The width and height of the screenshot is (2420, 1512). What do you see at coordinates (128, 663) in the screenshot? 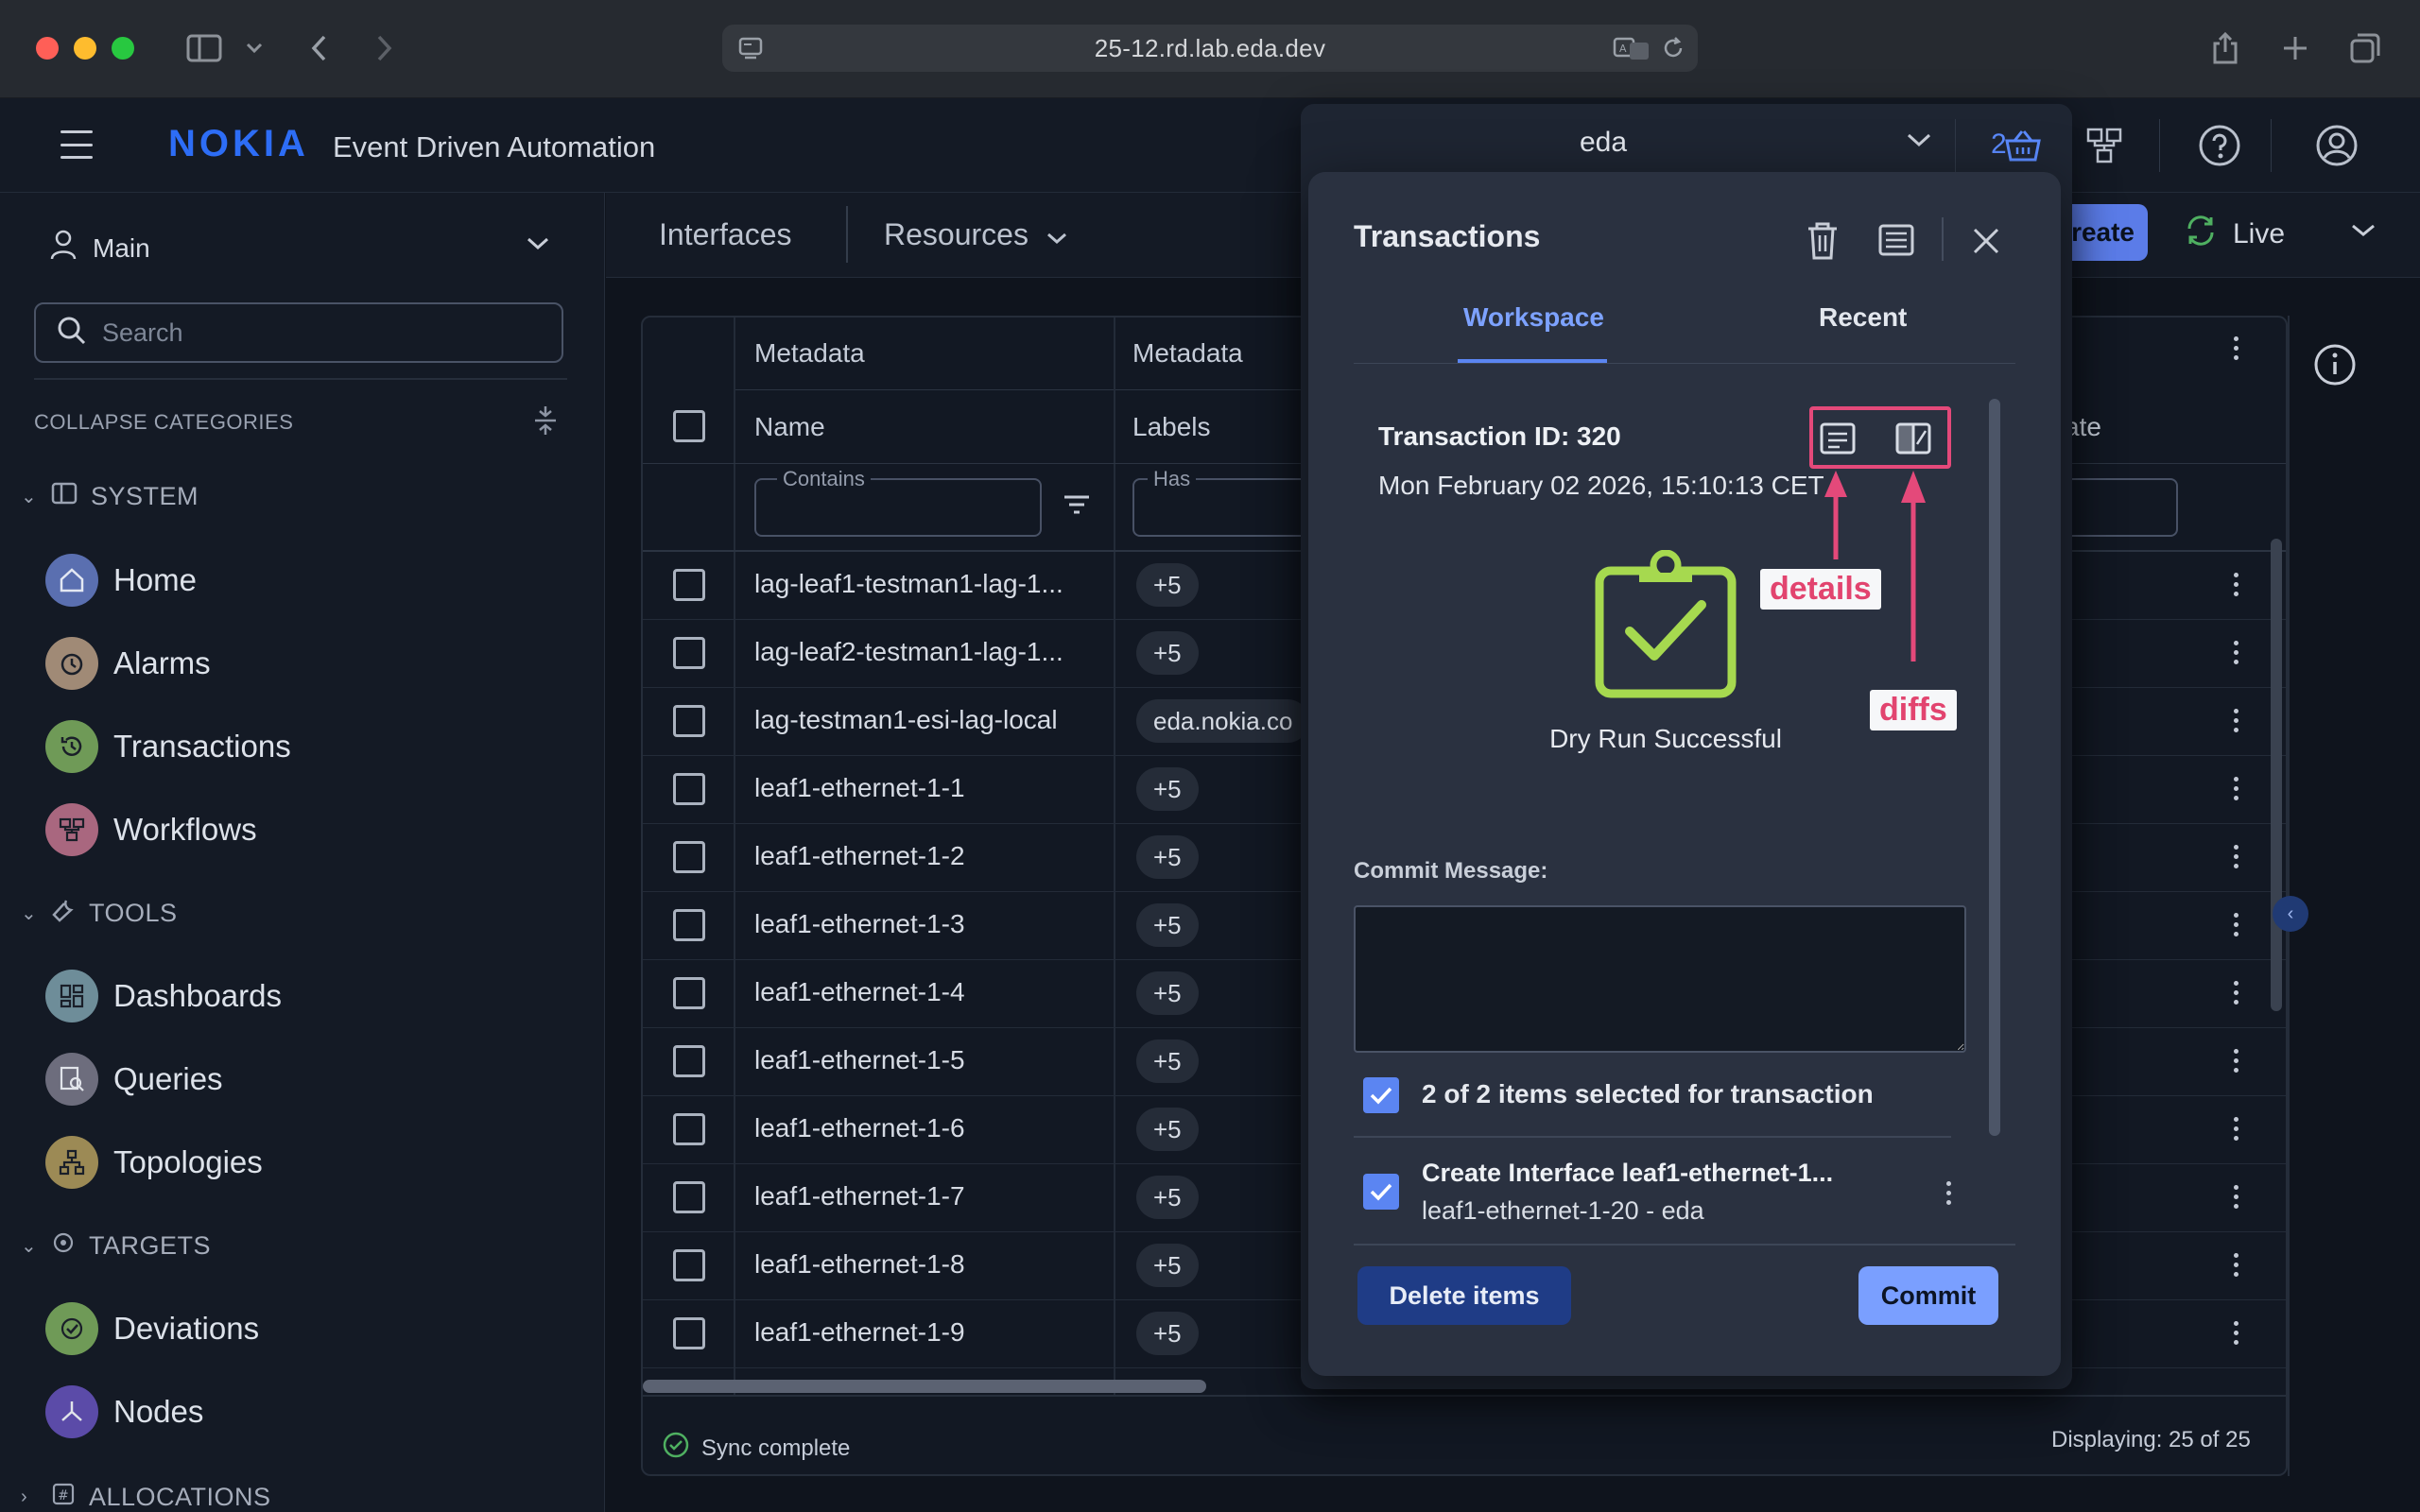
I see `sidebar-item-alarms: Alarms` at bounding box center [128, 663].